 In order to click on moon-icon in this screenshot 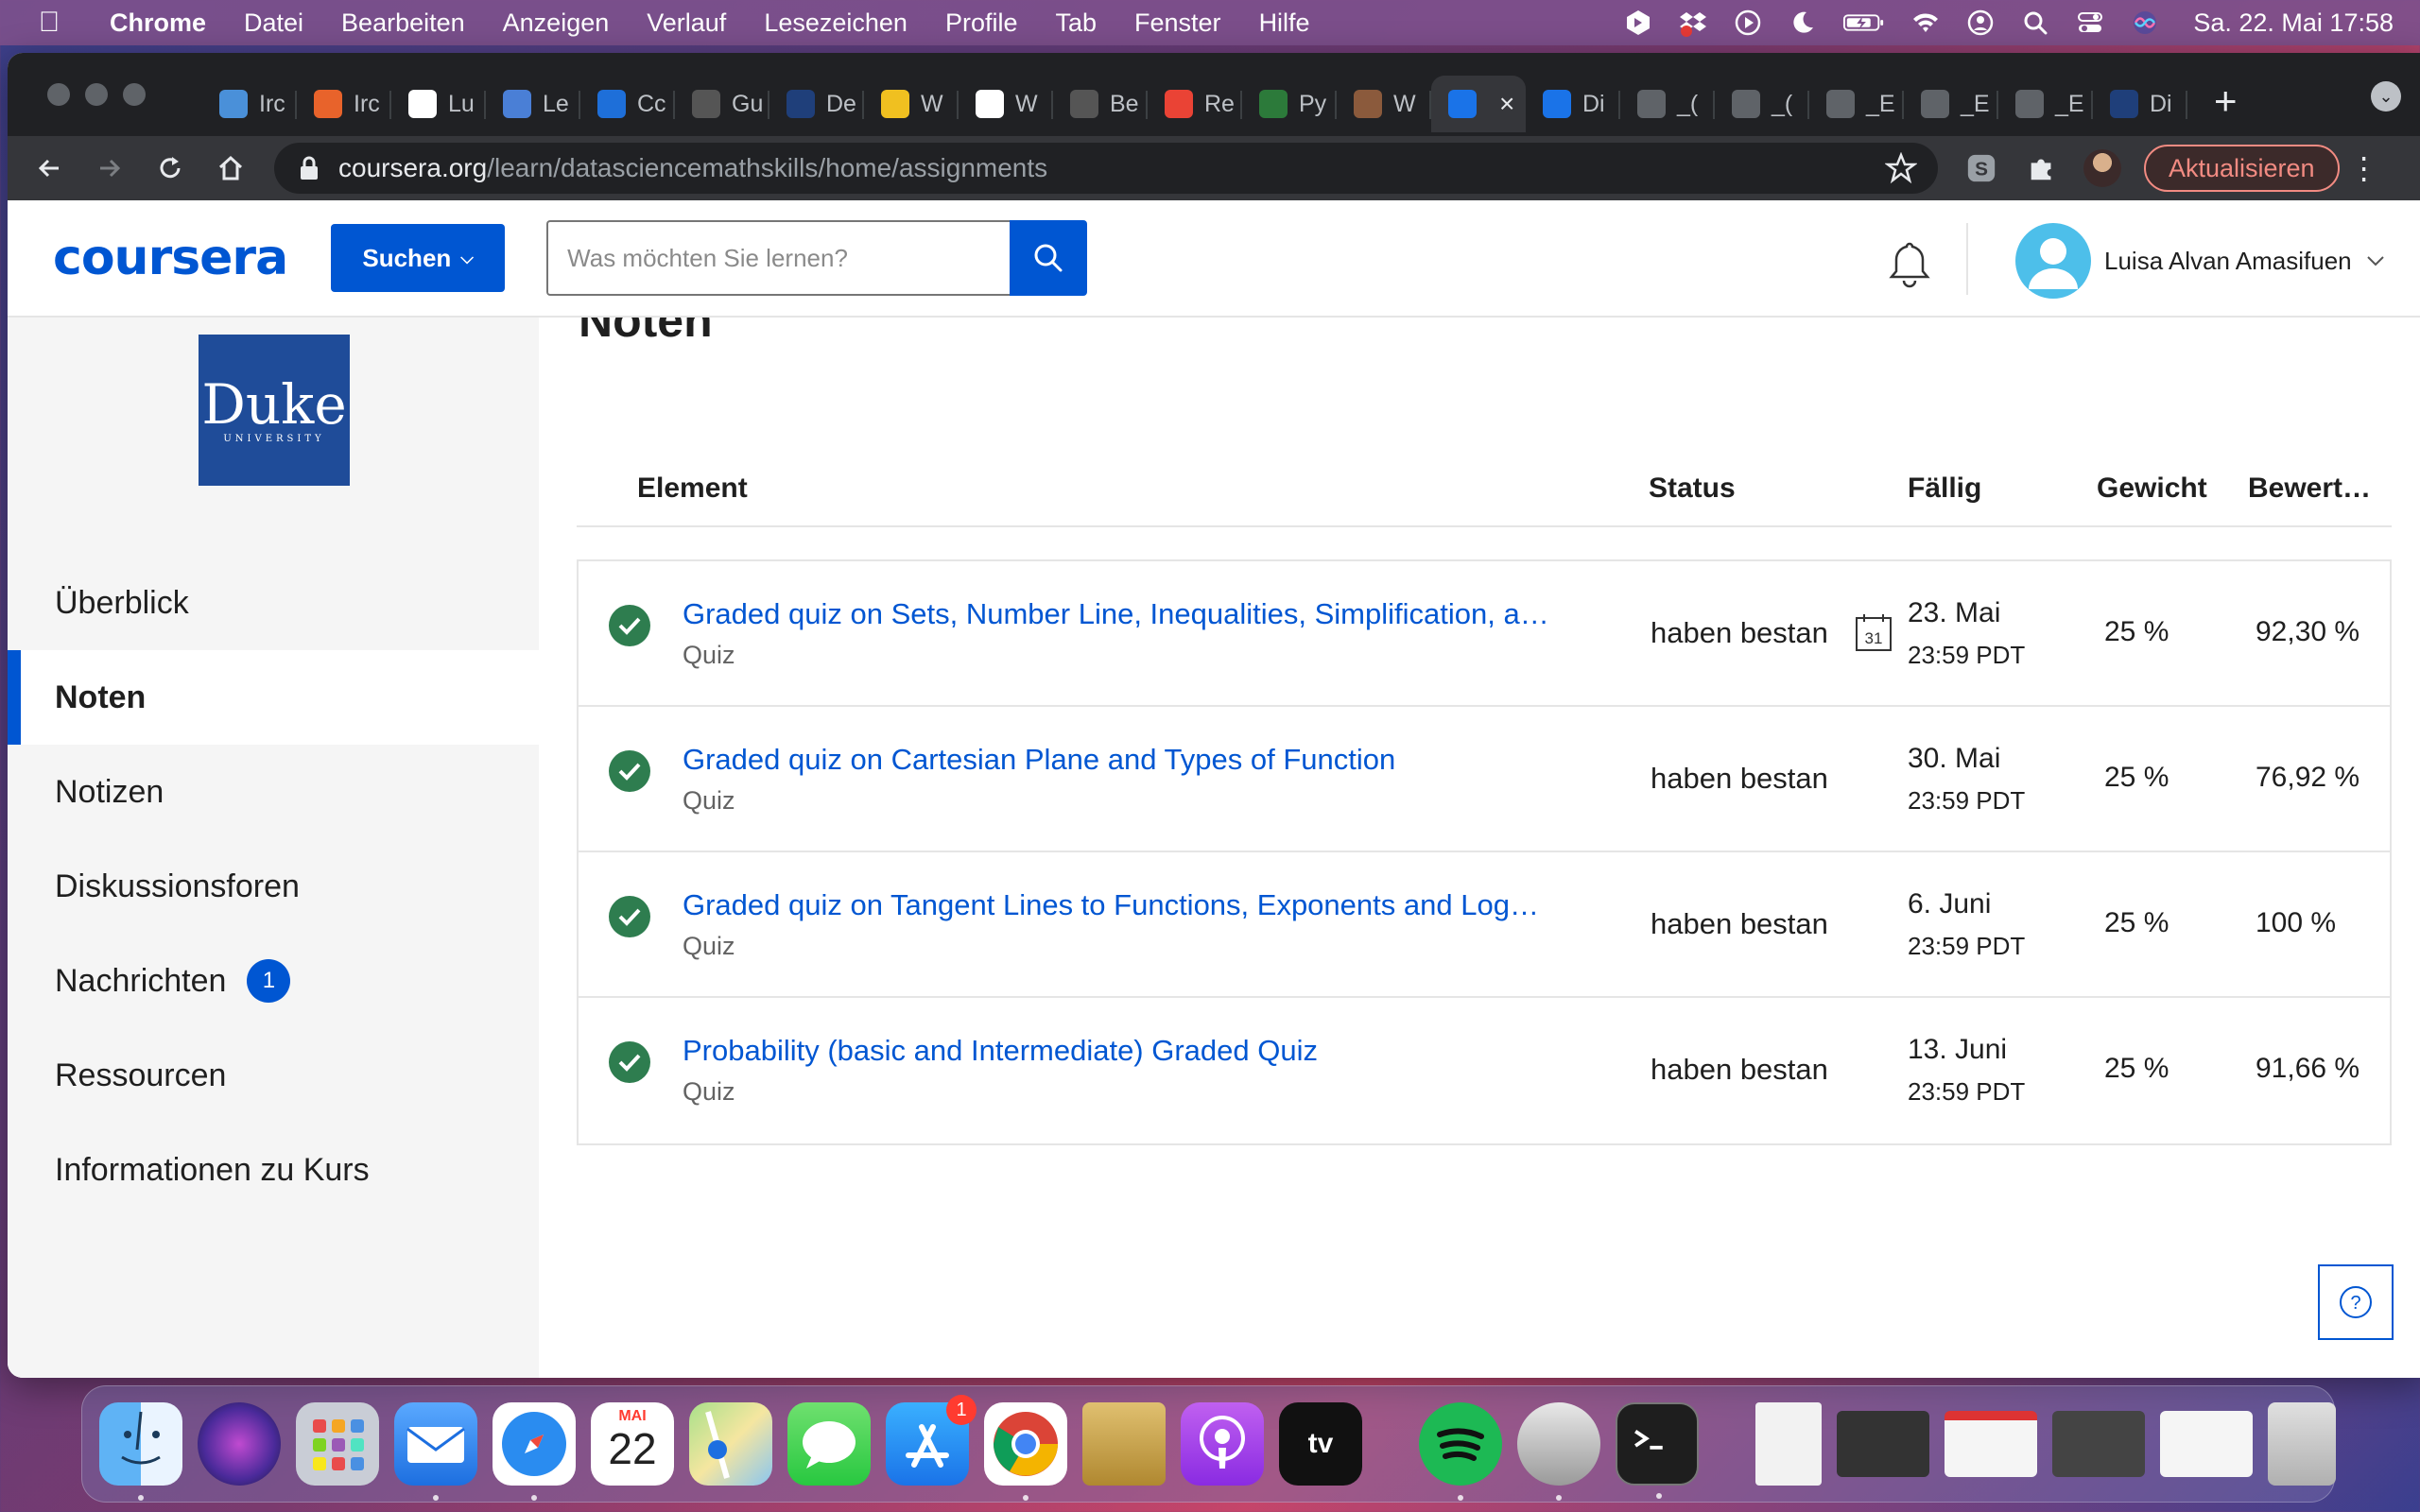, I will do `click(1803, 23)`.